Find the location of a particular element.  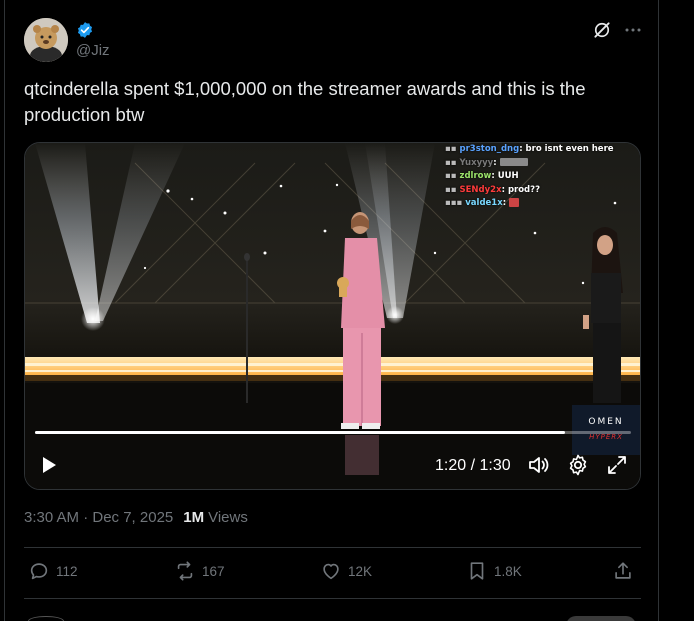

reply-icon is located at coordinates (39, 571).